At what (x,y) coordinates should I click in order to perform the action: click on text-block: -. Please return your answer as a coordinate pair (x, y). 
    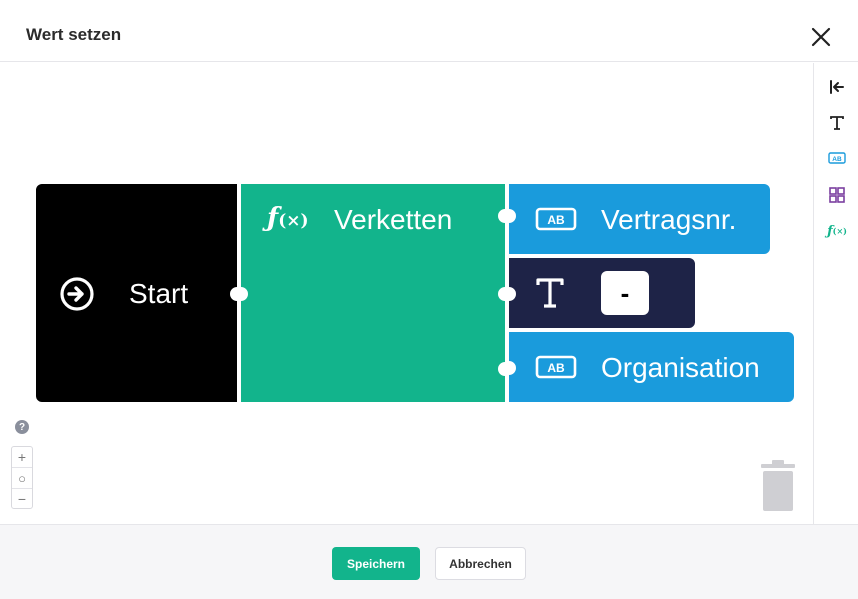
    Looking at the image, I should click on (600, 293).